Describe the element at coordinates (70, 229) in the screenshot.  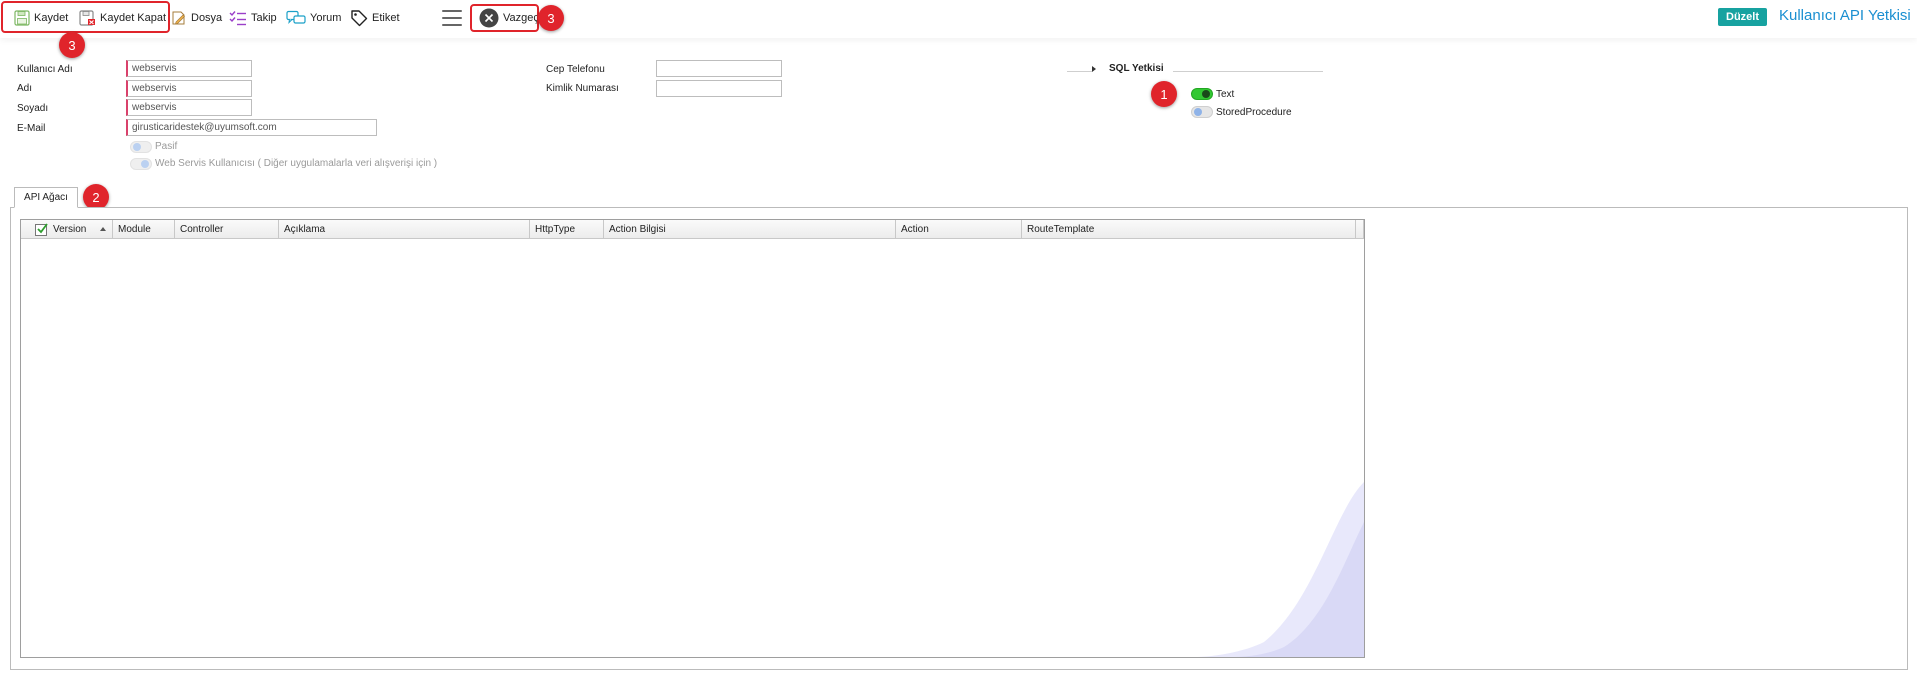
I see `column-header-label: Version` at that location.